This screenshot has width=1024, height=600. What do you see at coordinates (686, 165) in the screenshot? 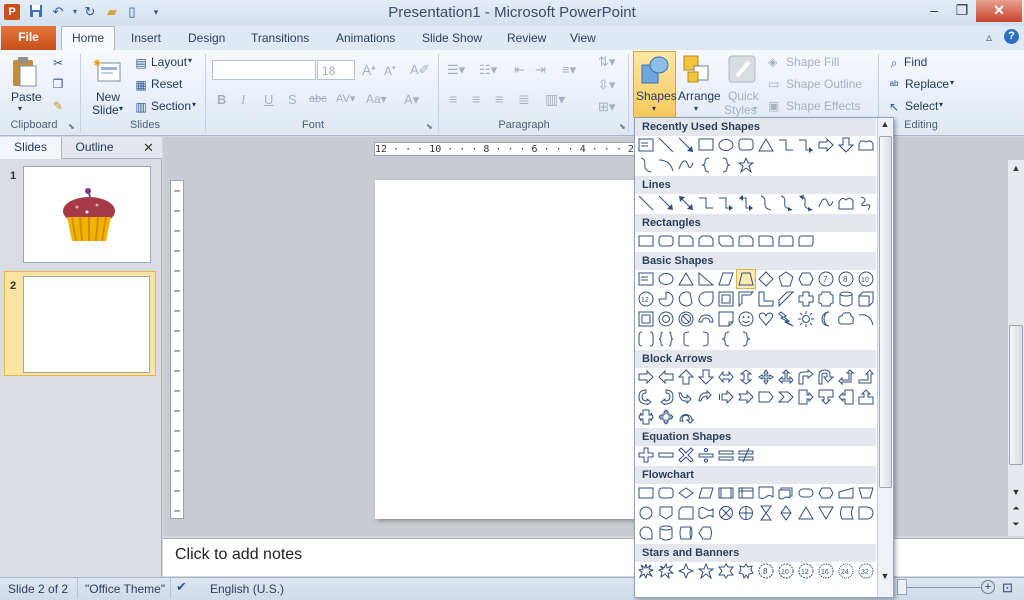
I see `curve-shape` at bounding box center [686, 165].